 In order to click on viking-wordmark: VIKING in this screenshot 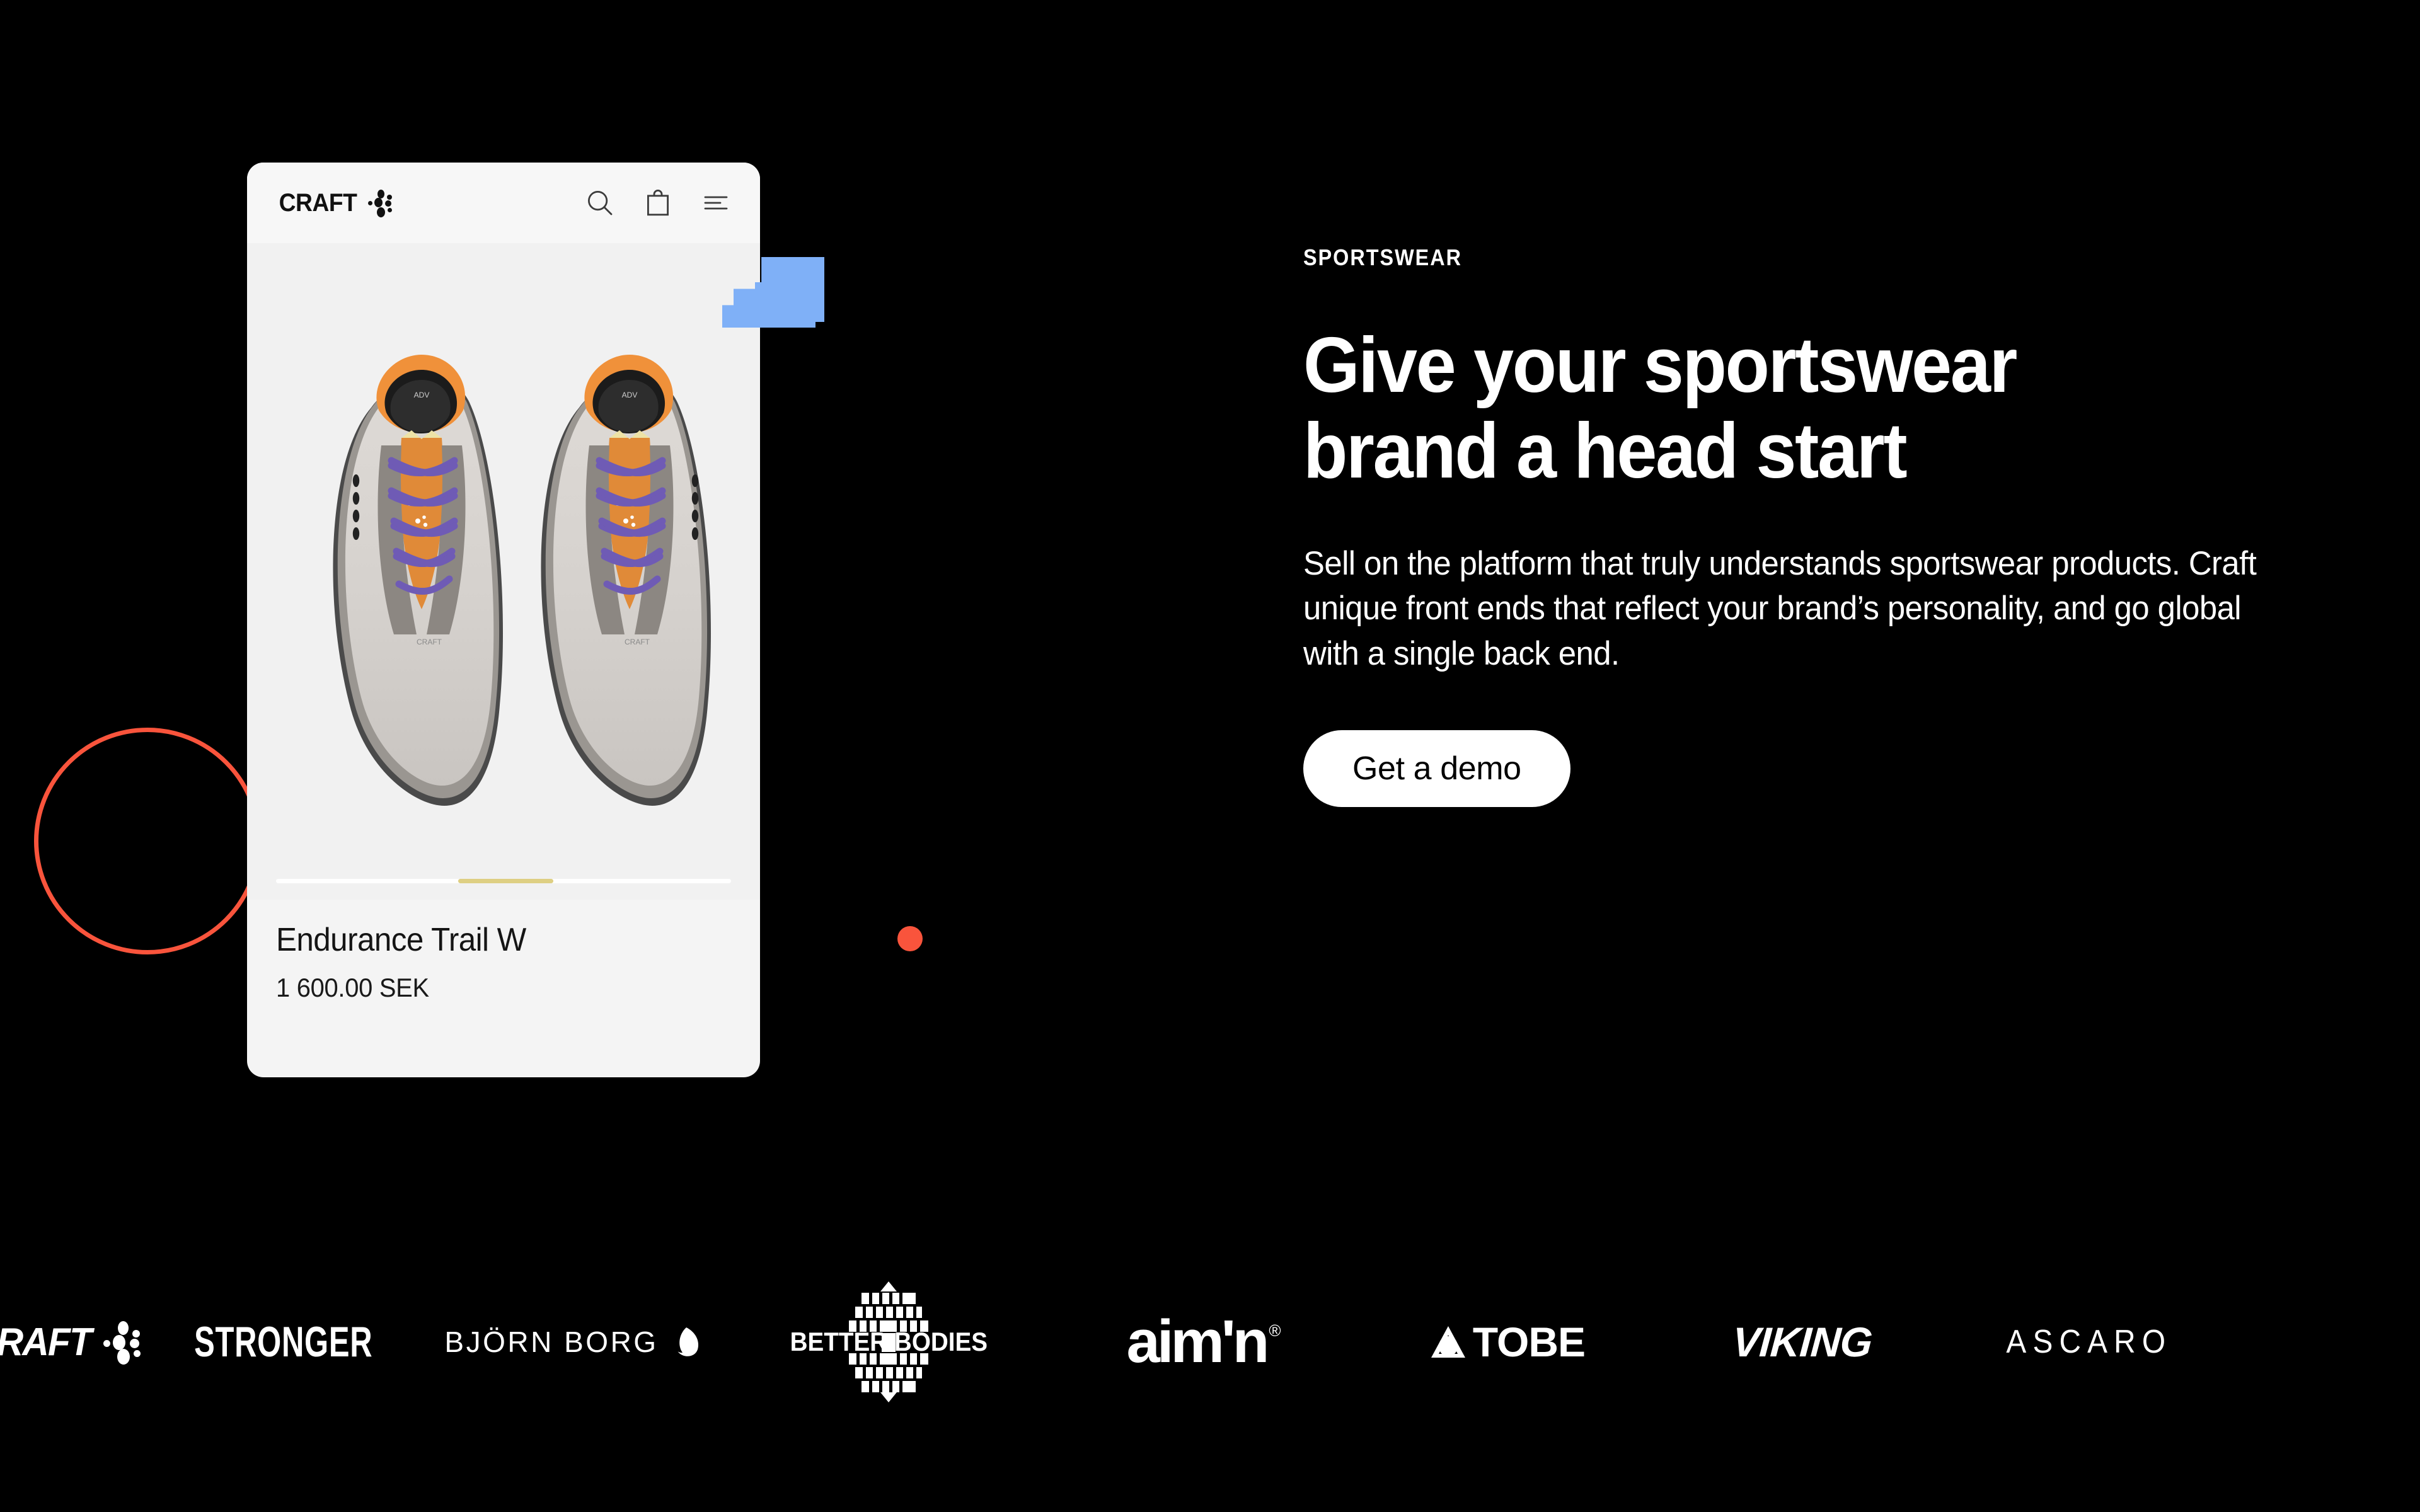, I will do `click(1802, 1342)`.